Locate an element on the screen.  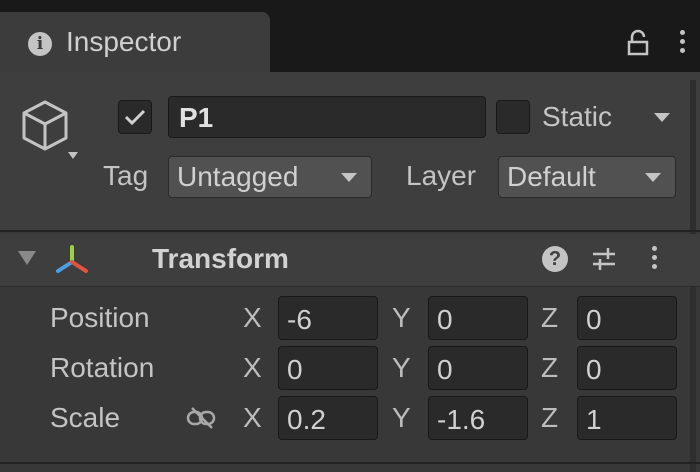
transform-row-label: Rotation is located at coordinates (102, 367).